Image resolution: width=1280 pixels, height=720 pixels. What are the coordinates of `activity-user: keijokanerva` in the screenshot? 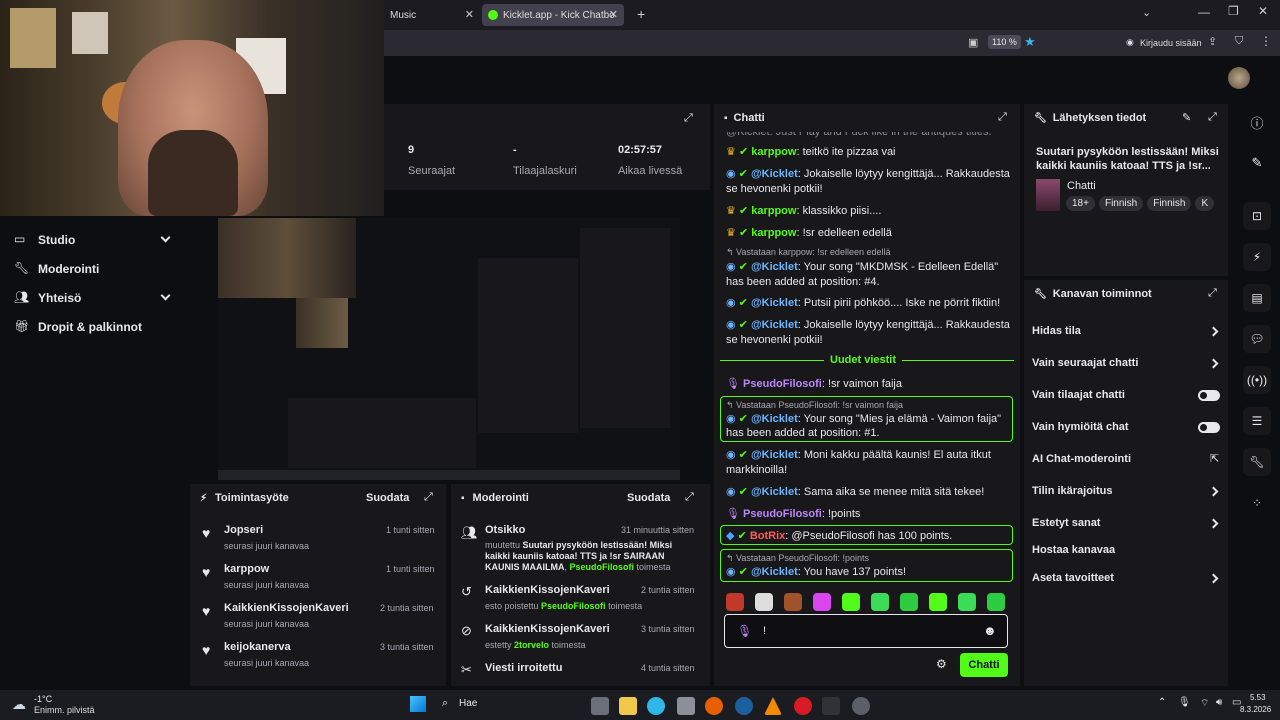 It's located at (257, 647).